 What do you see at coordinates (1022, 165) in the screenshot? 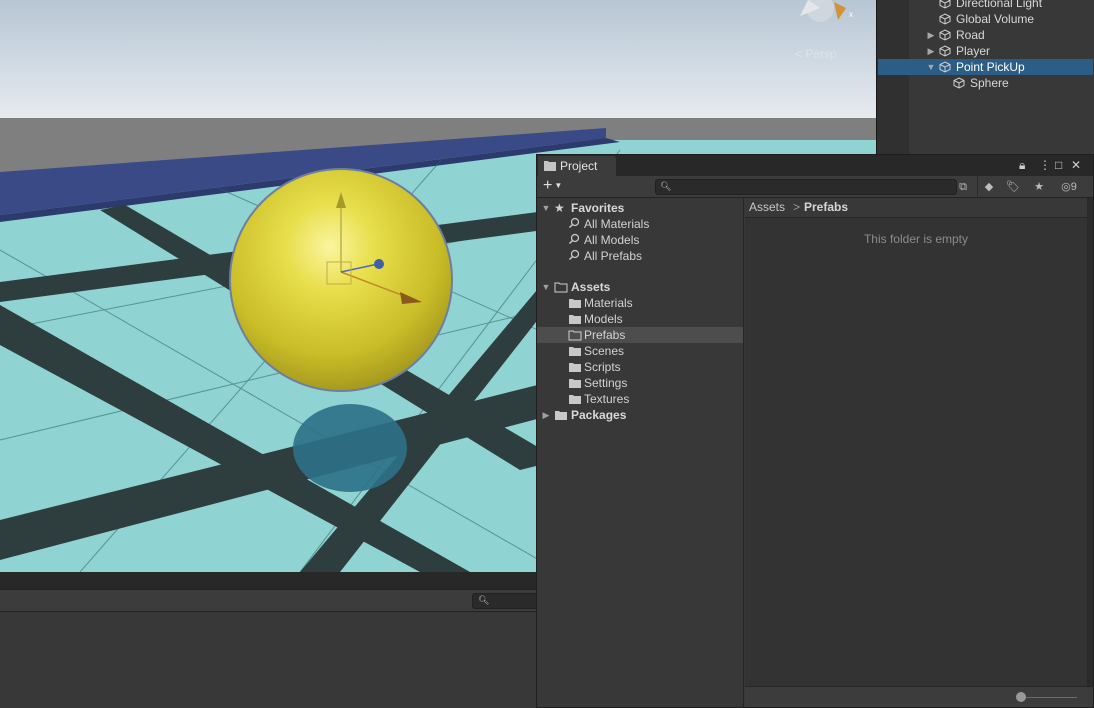
I see `lock-icon: 🔒︎` at bounding box center [1022, 165].